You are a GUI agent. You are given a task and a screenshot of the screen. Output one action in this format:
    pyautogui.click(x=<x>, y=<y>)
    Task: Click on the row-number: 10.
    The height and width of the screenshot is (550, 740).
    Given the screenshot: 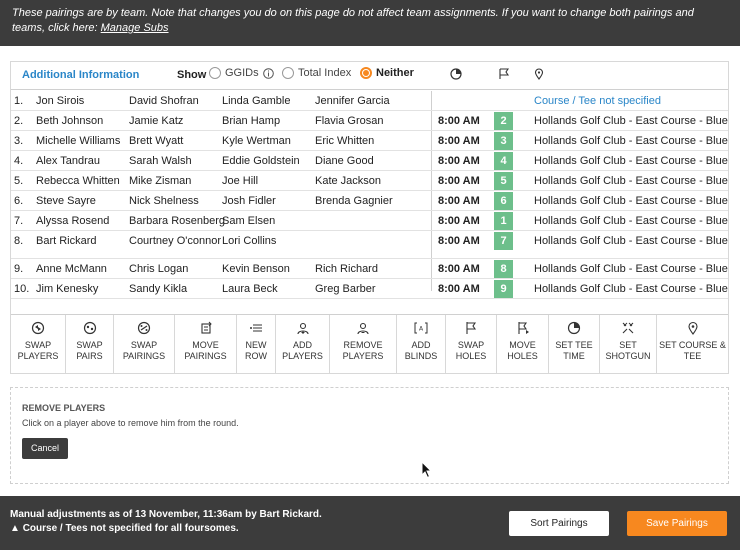 What is the action you would take?
    pyautogui.click(x=22, y=289)
    